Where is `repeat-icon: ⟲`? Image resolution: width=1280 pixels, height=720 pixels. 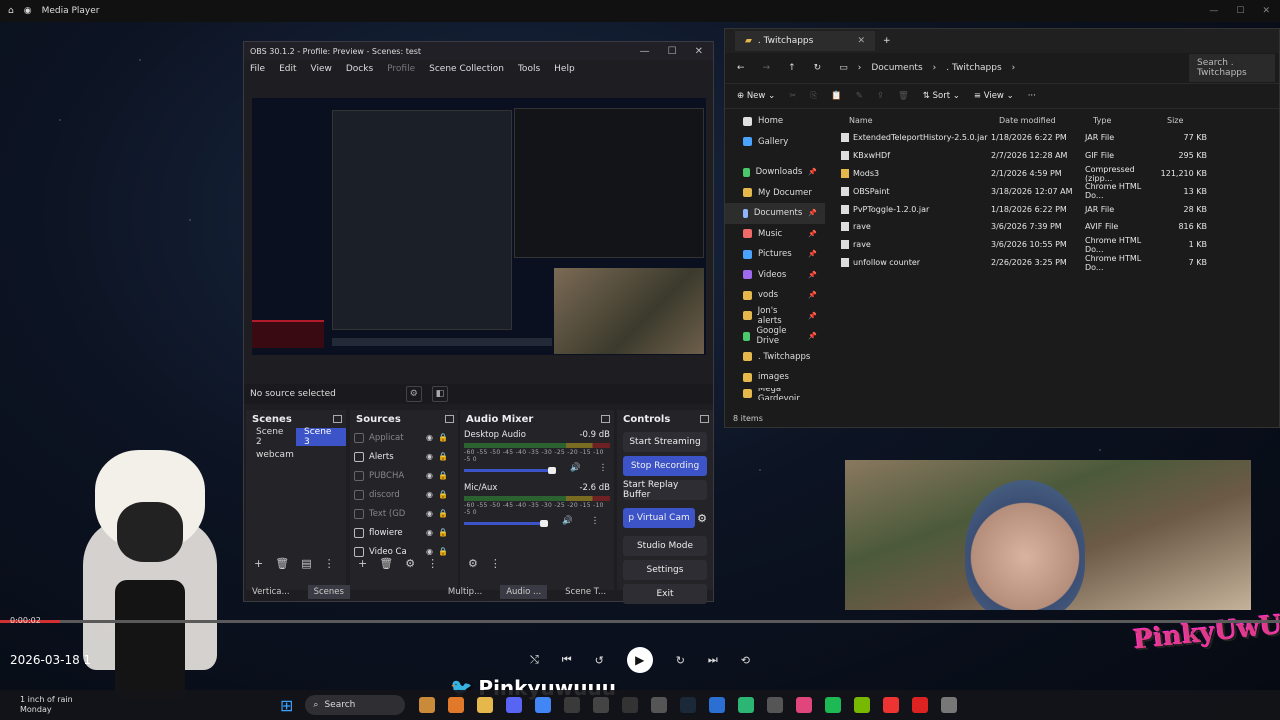
repeat-icon: ⟲ is located at coordinates (745, 660).